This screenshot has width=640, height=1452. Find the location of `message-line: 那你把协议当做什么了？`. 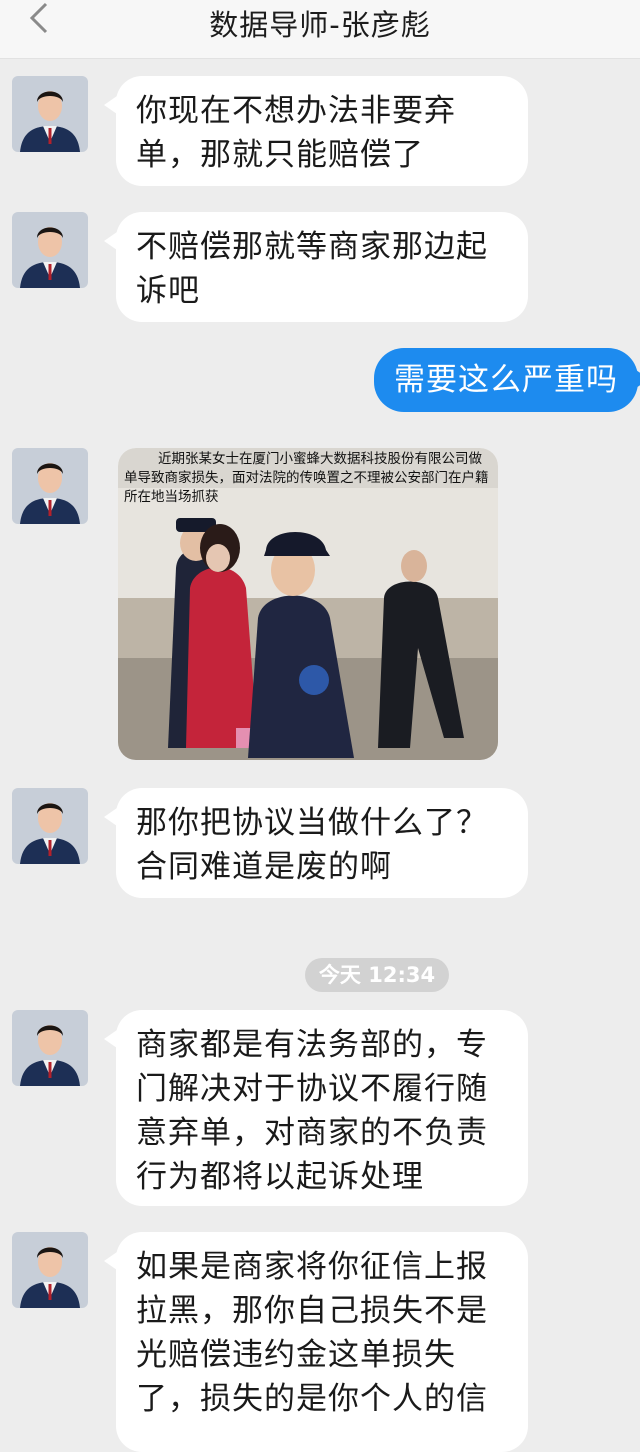

message-line: 那你把协议当做什么了？ is located at coordinates (312, 823).